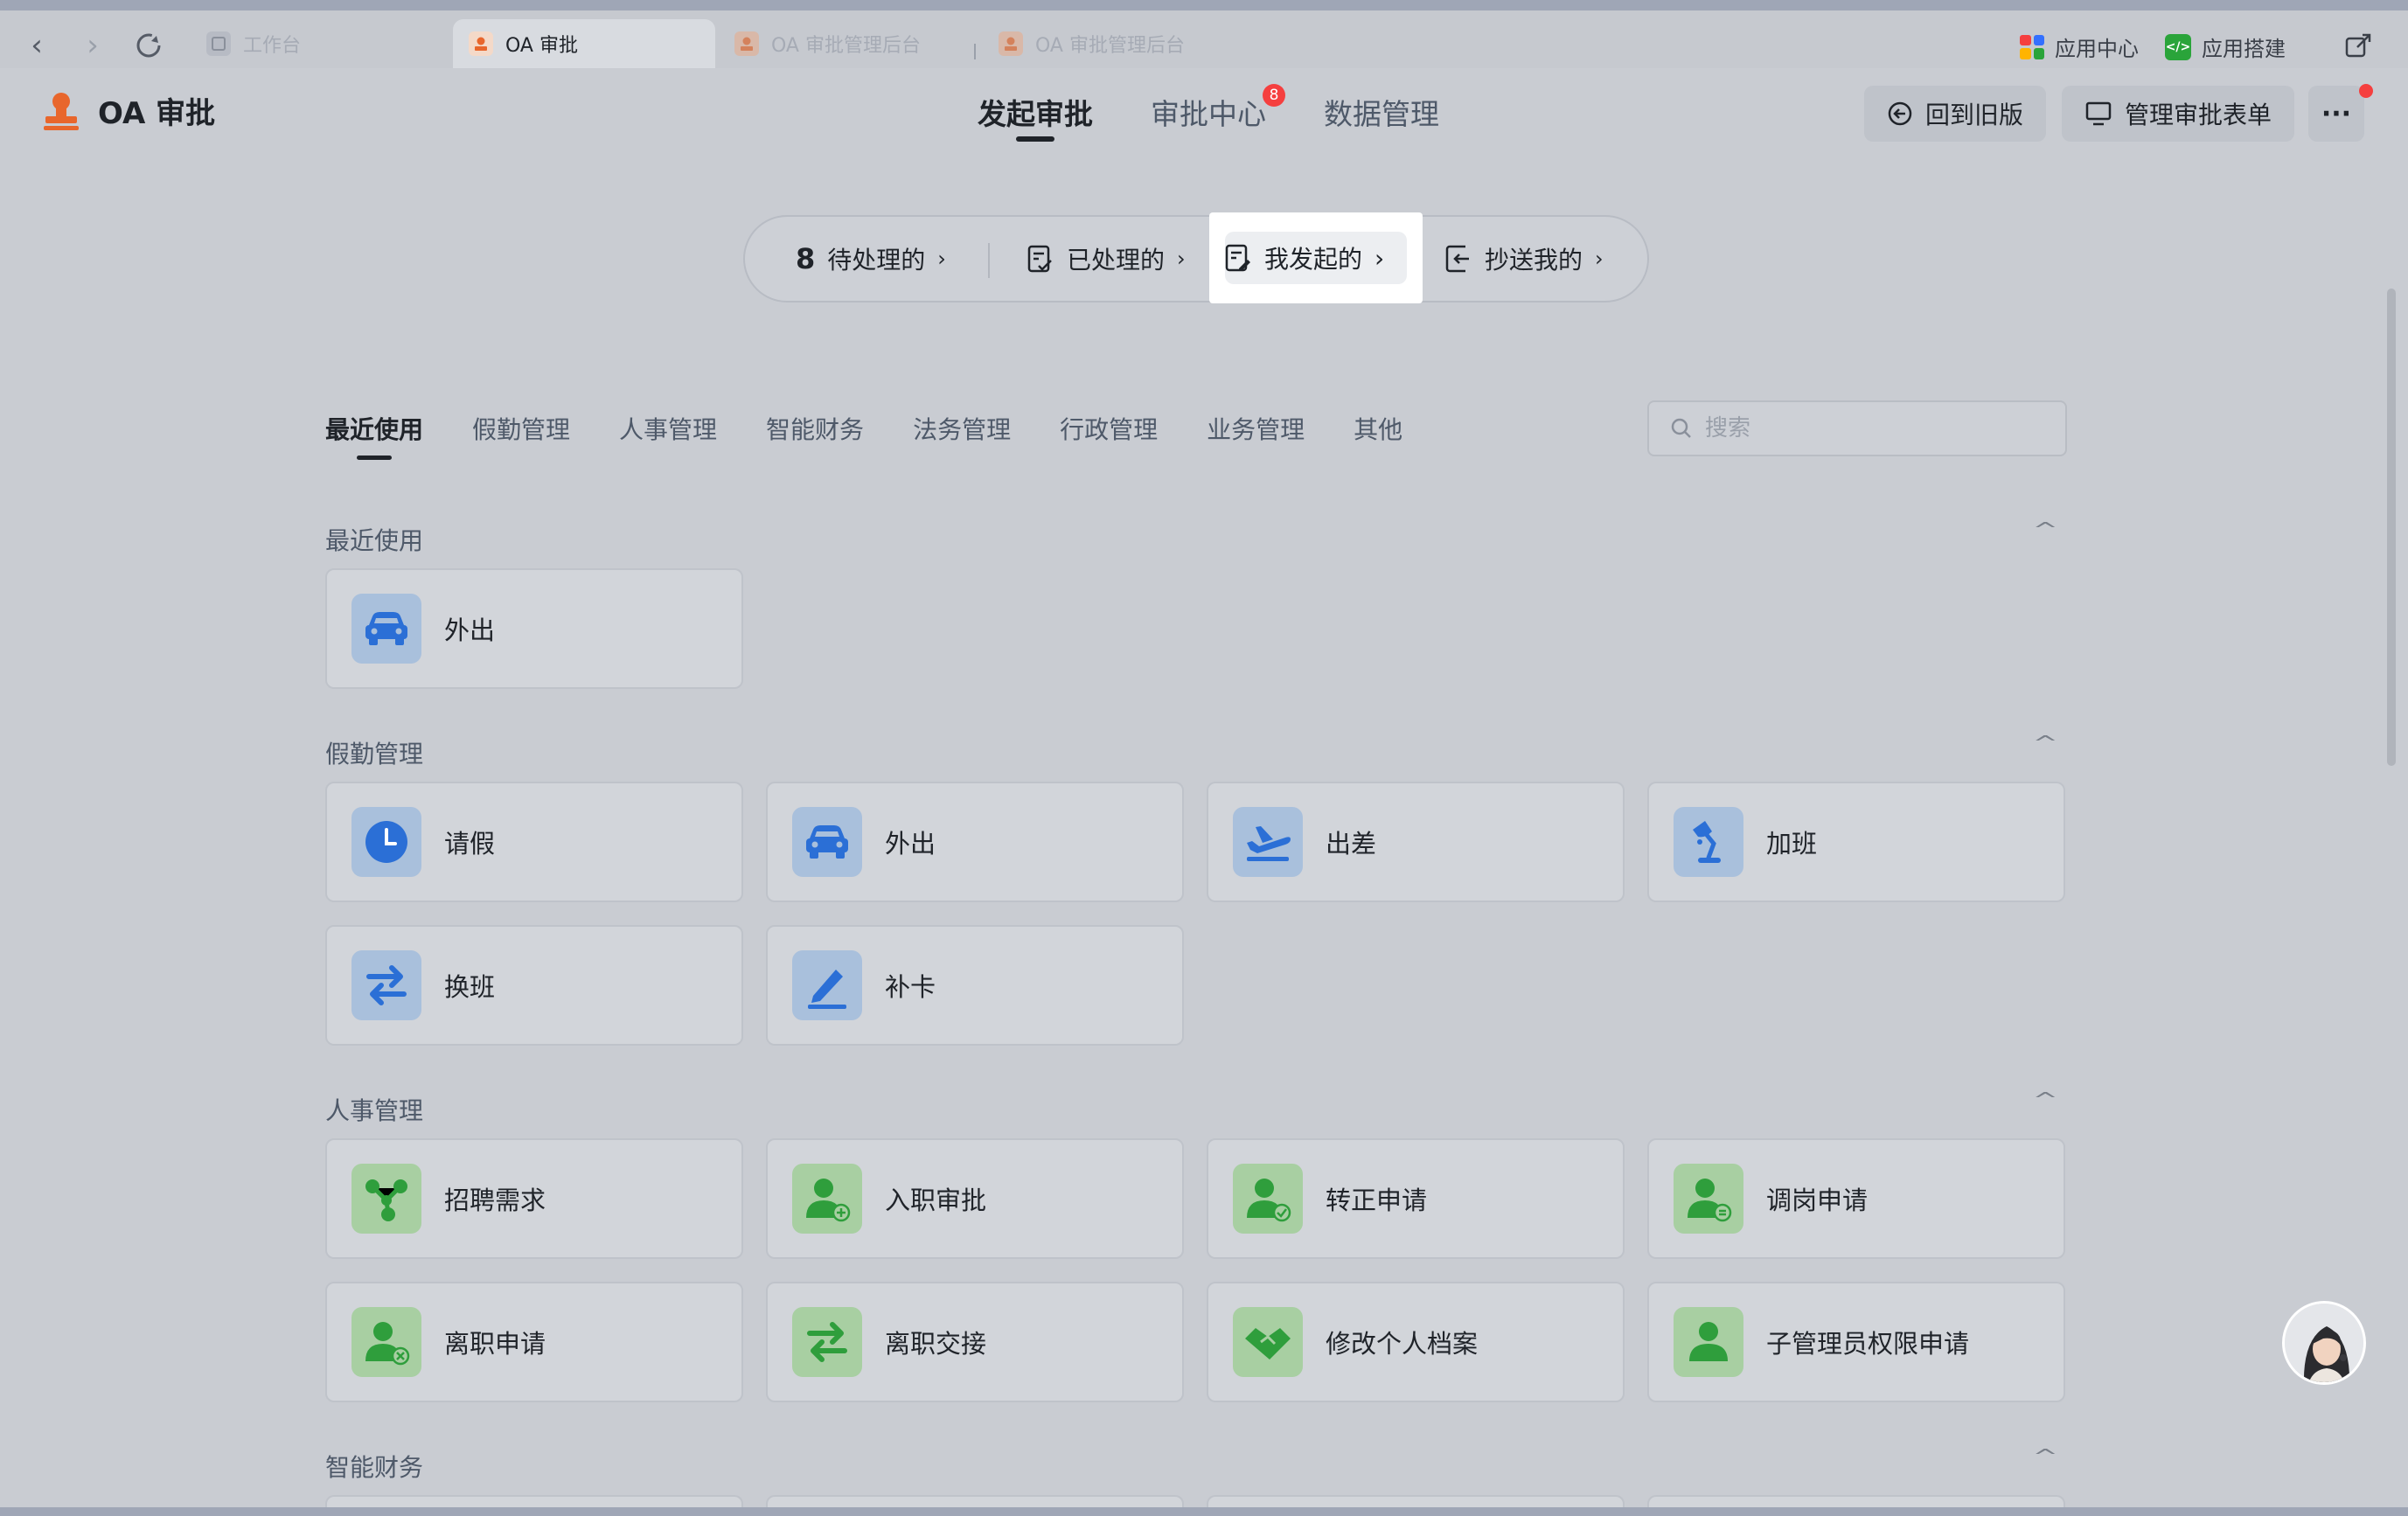 This screenshot has width=2408, height=1516. I want to click on tab-label: 审批中心, so click(1208, 114).